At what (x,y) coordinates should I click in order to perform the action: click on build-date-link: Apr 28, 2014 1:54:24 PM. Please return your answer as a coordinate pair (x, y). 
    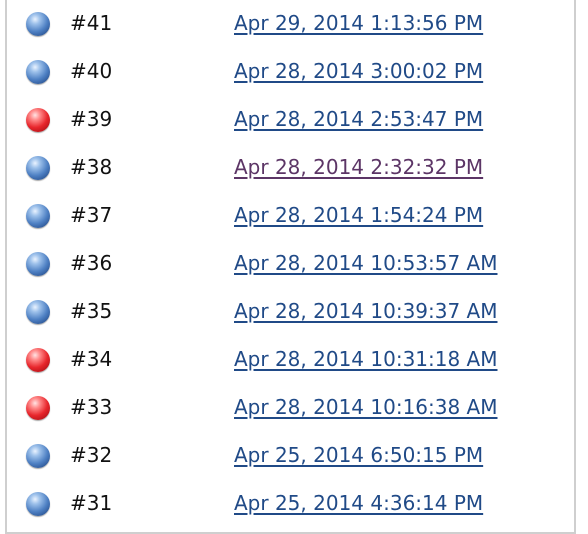
    Looking at the image, I should click on (358, 215).